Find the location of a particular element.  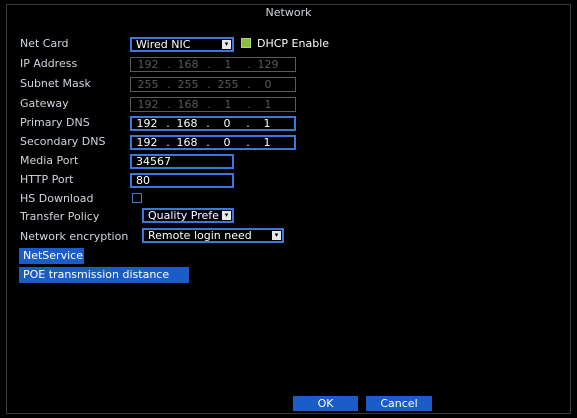

gateway-octet-2: 168 is located at coordinates (188, 104).